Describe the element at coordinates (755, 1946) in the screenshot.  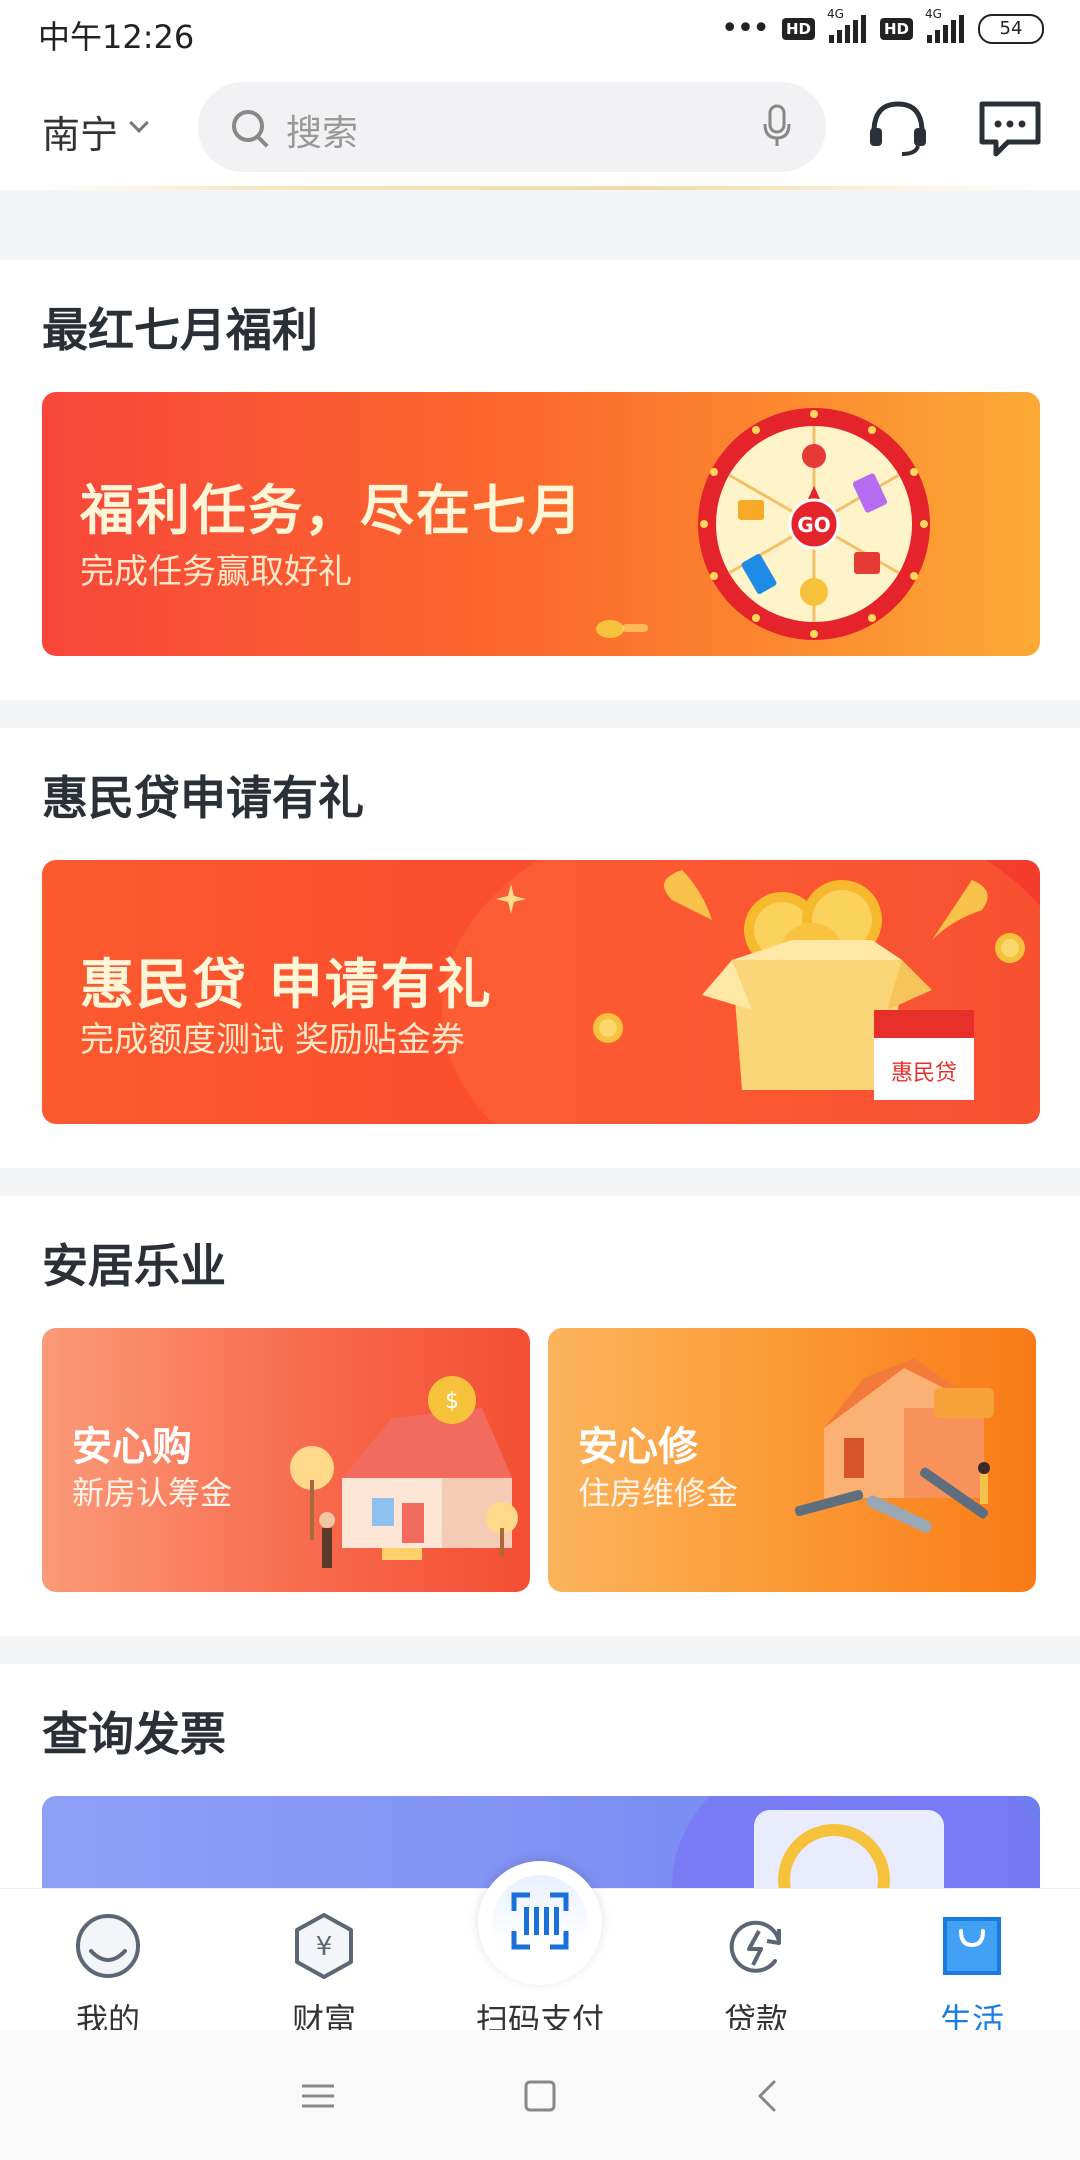
I see `loan-icon` at that location.